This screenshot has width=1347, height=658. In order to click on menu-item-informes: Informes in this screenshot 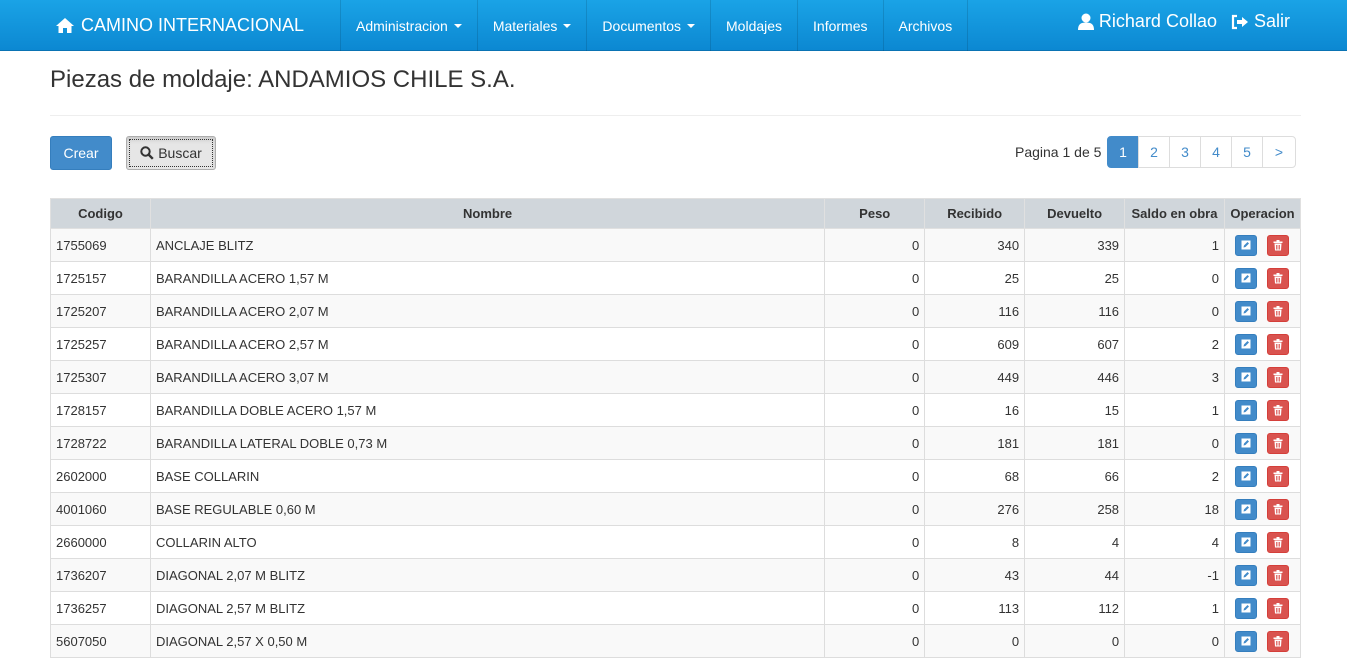, I will do `click(841, 25)`.